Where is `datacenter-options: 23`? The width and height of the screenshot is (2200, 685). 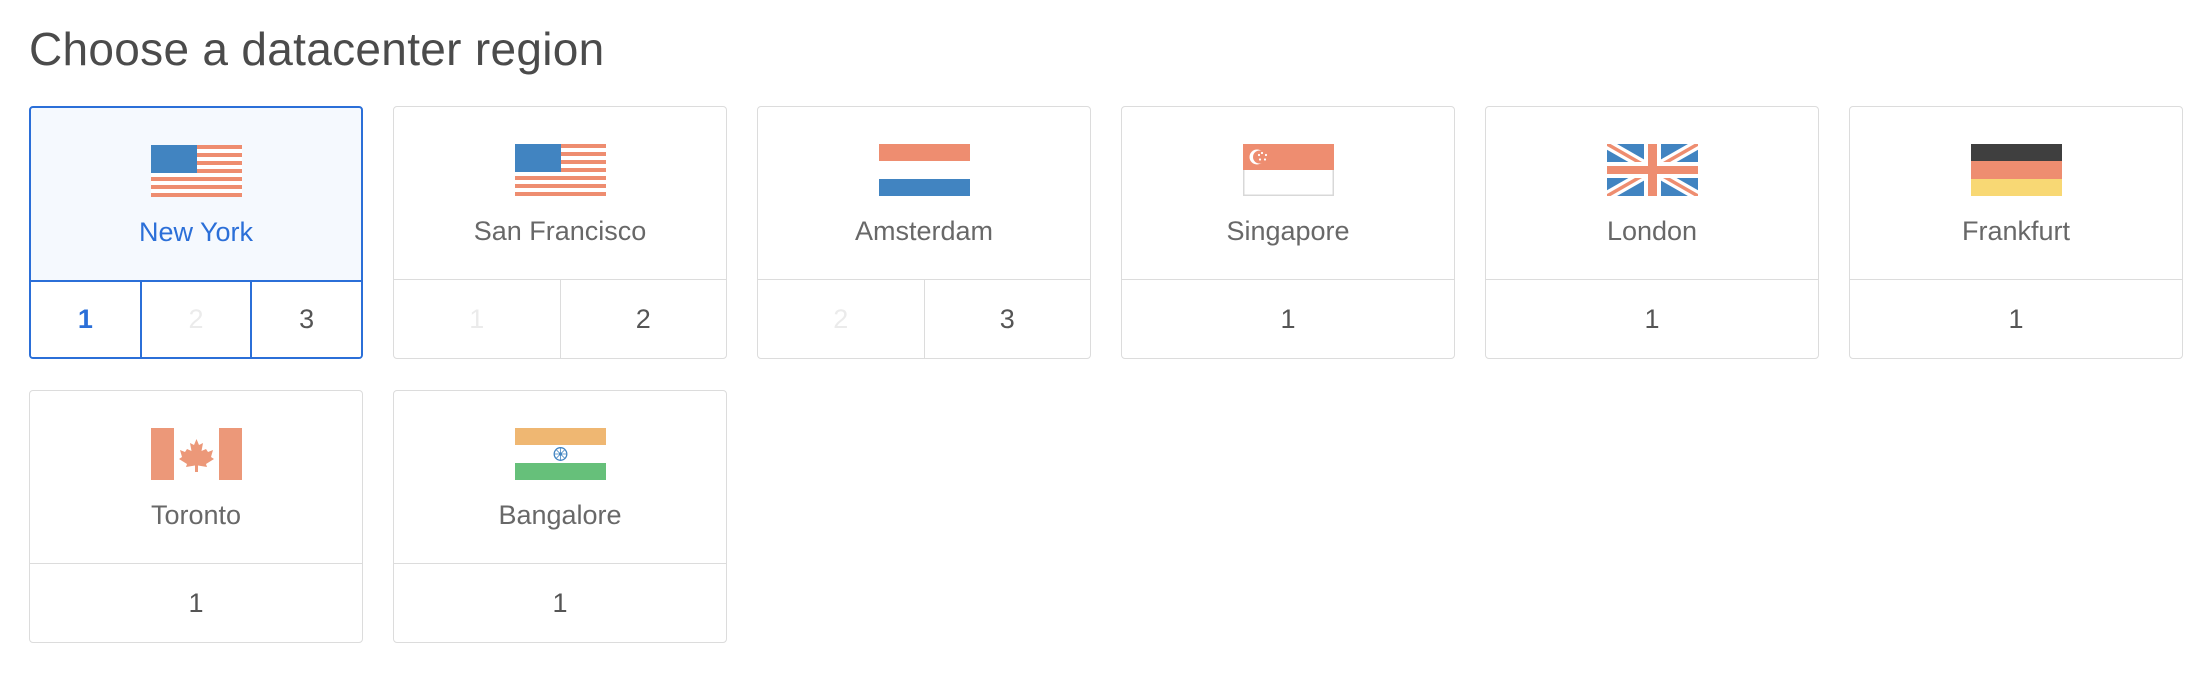
datacenter-options: 23 is located at coordinates (924, 318).